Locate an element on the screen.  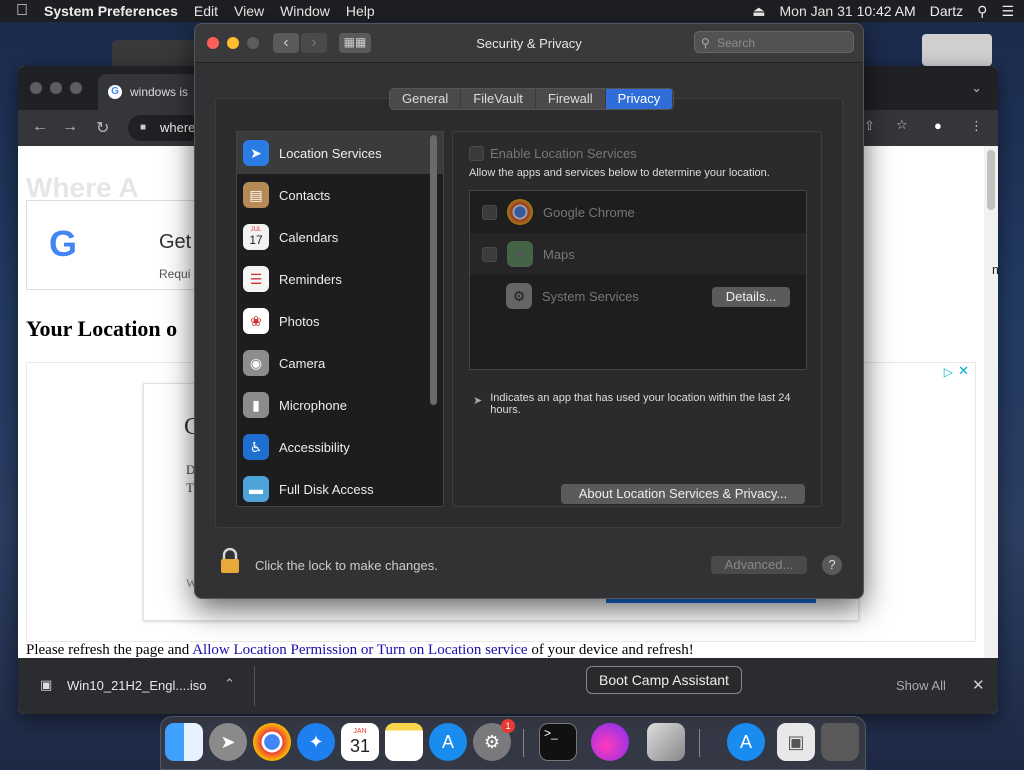
menu-datetime: Mon Jan 31 10:42 AM is located at coordinates (848, 11).